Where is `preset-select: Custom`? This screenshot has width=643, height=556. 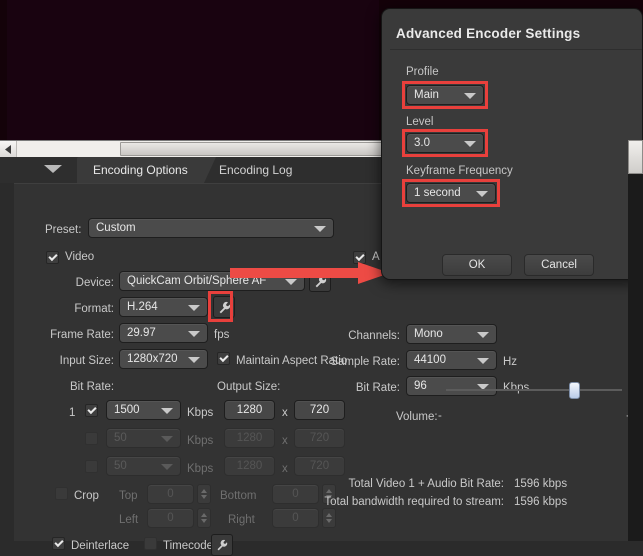 preset-select: Custom is located at coordinates (211, 228).